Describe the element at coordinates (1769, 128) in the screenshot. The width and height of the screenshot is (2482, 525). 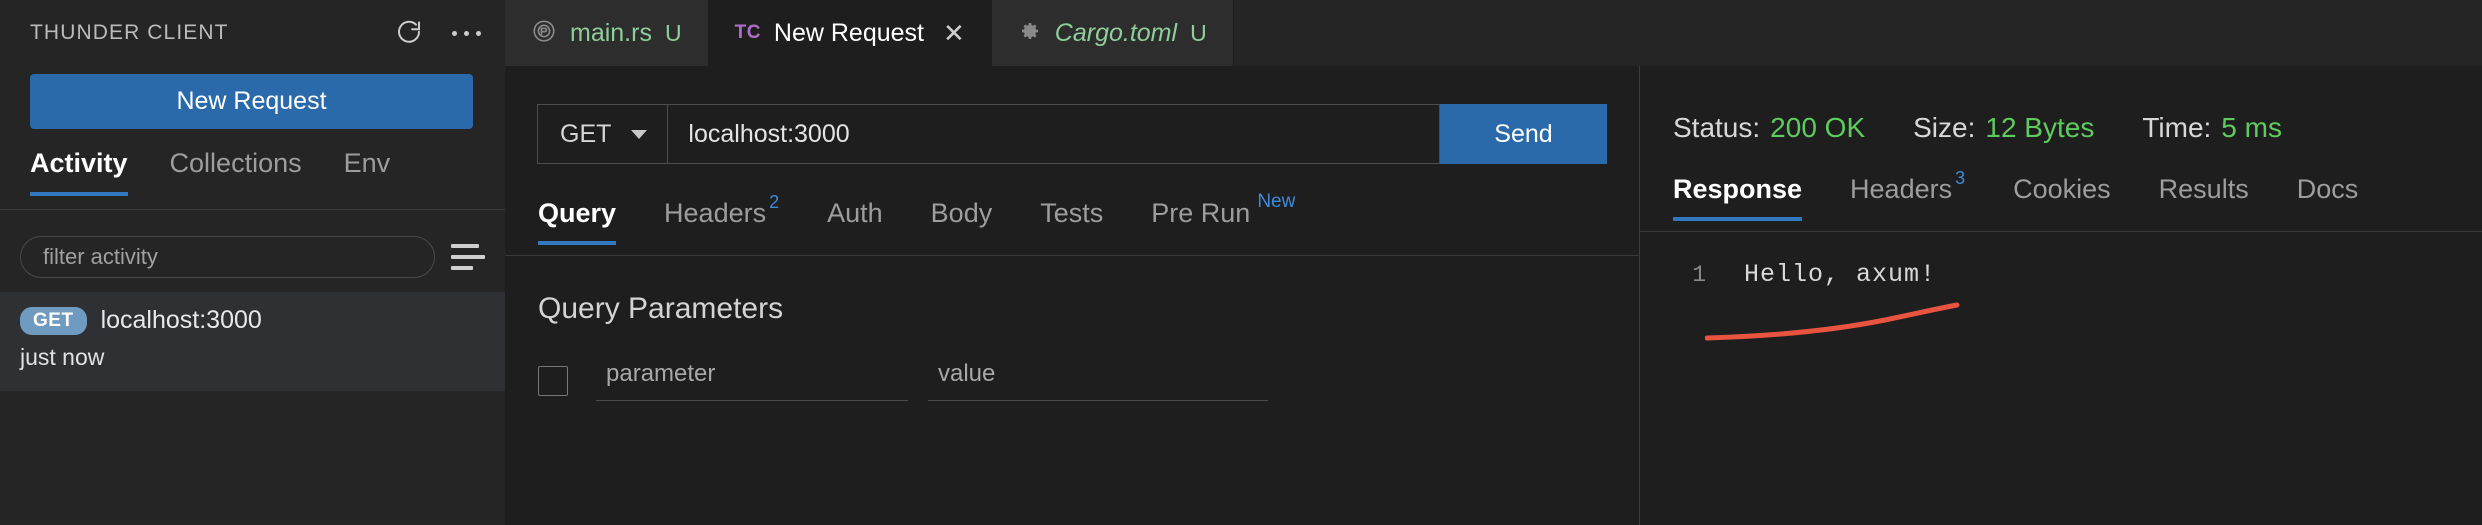
I see `status-badge: Status: 200 OK` at that location.